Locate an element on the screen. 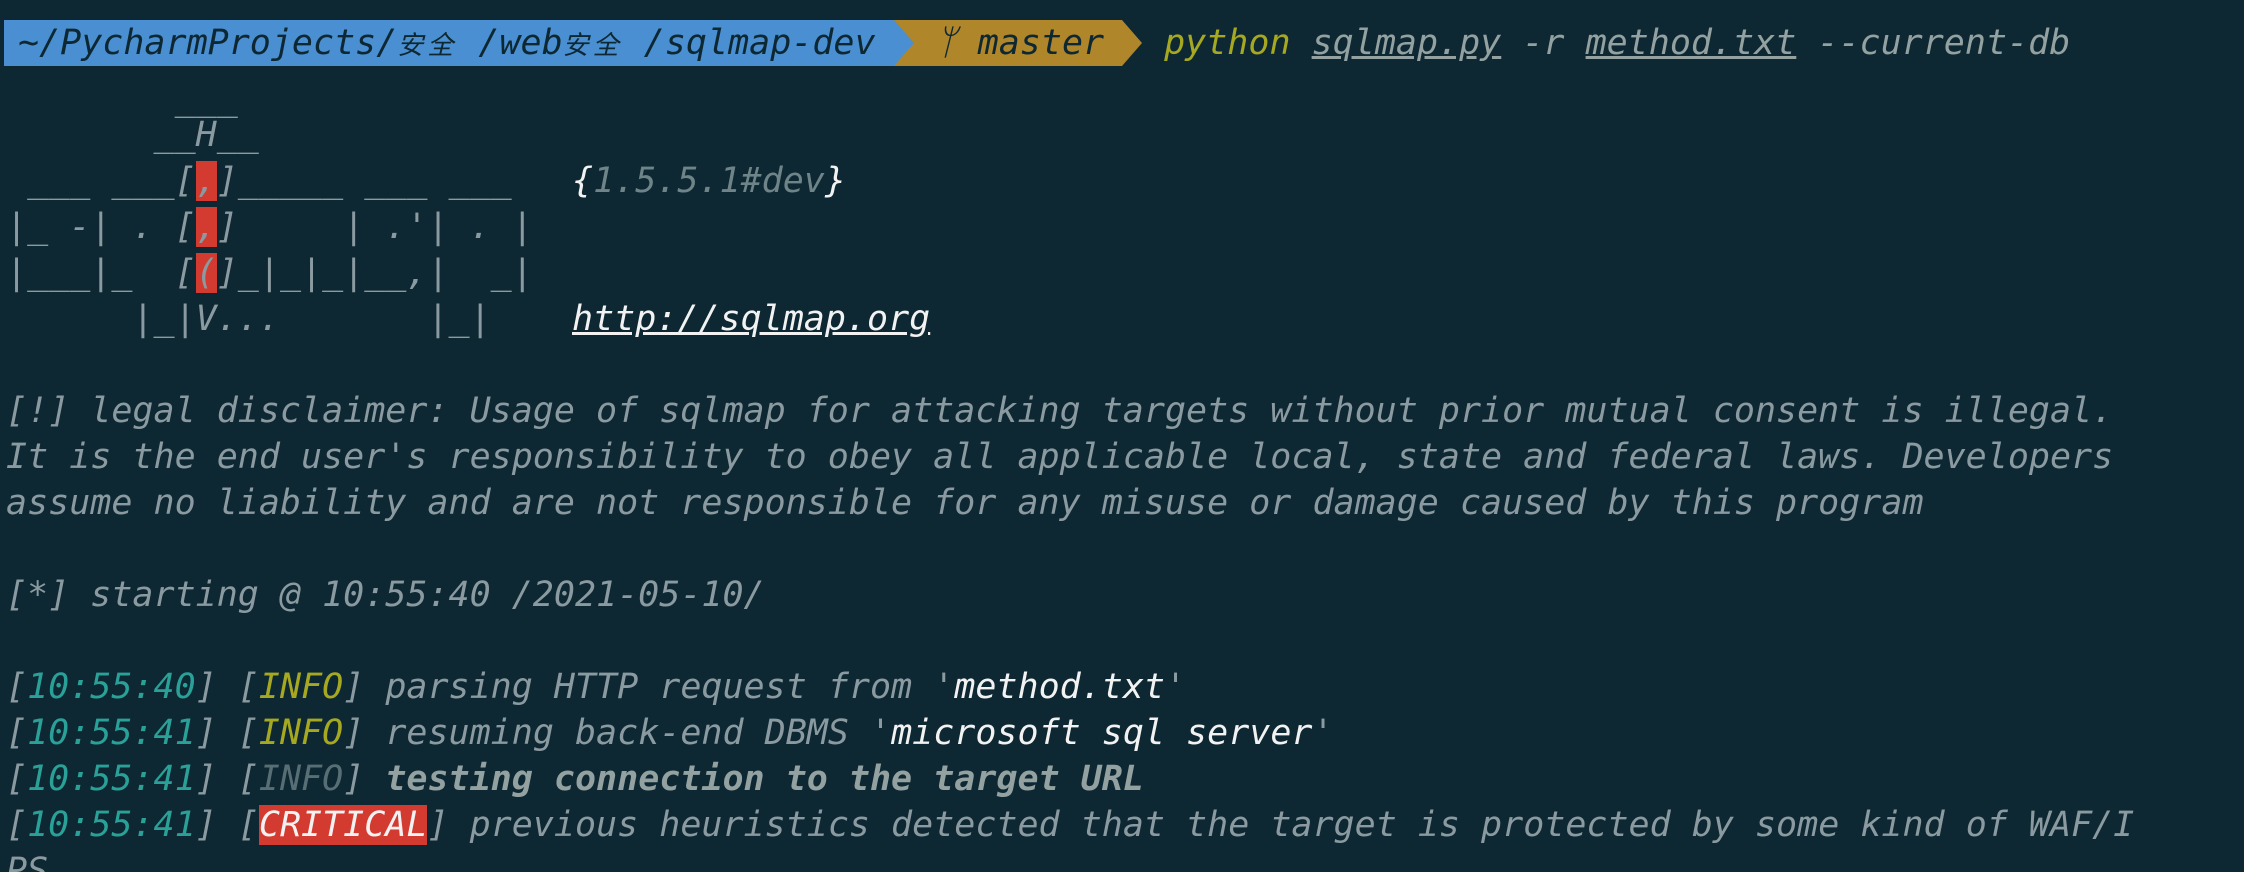 Image resolution: width=2244 pixels, height=872 pixels. prompt-path-segment: ~/PycharmProjects/安全 /web安全 /sqlmap-dev is located at coordinates (449, 43).